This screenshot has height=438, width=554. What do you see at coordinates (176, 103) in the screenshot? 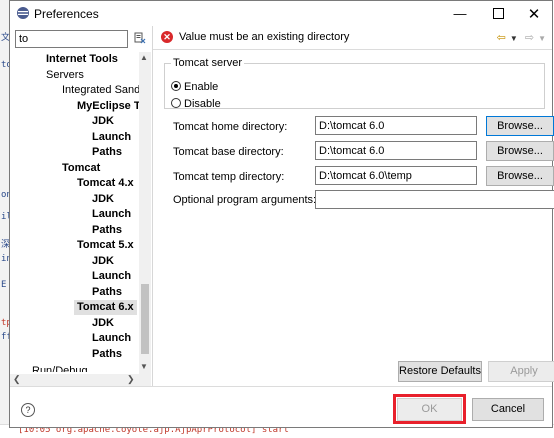
I see `radio-unchecked-icon` at bounding box center [176, 103].